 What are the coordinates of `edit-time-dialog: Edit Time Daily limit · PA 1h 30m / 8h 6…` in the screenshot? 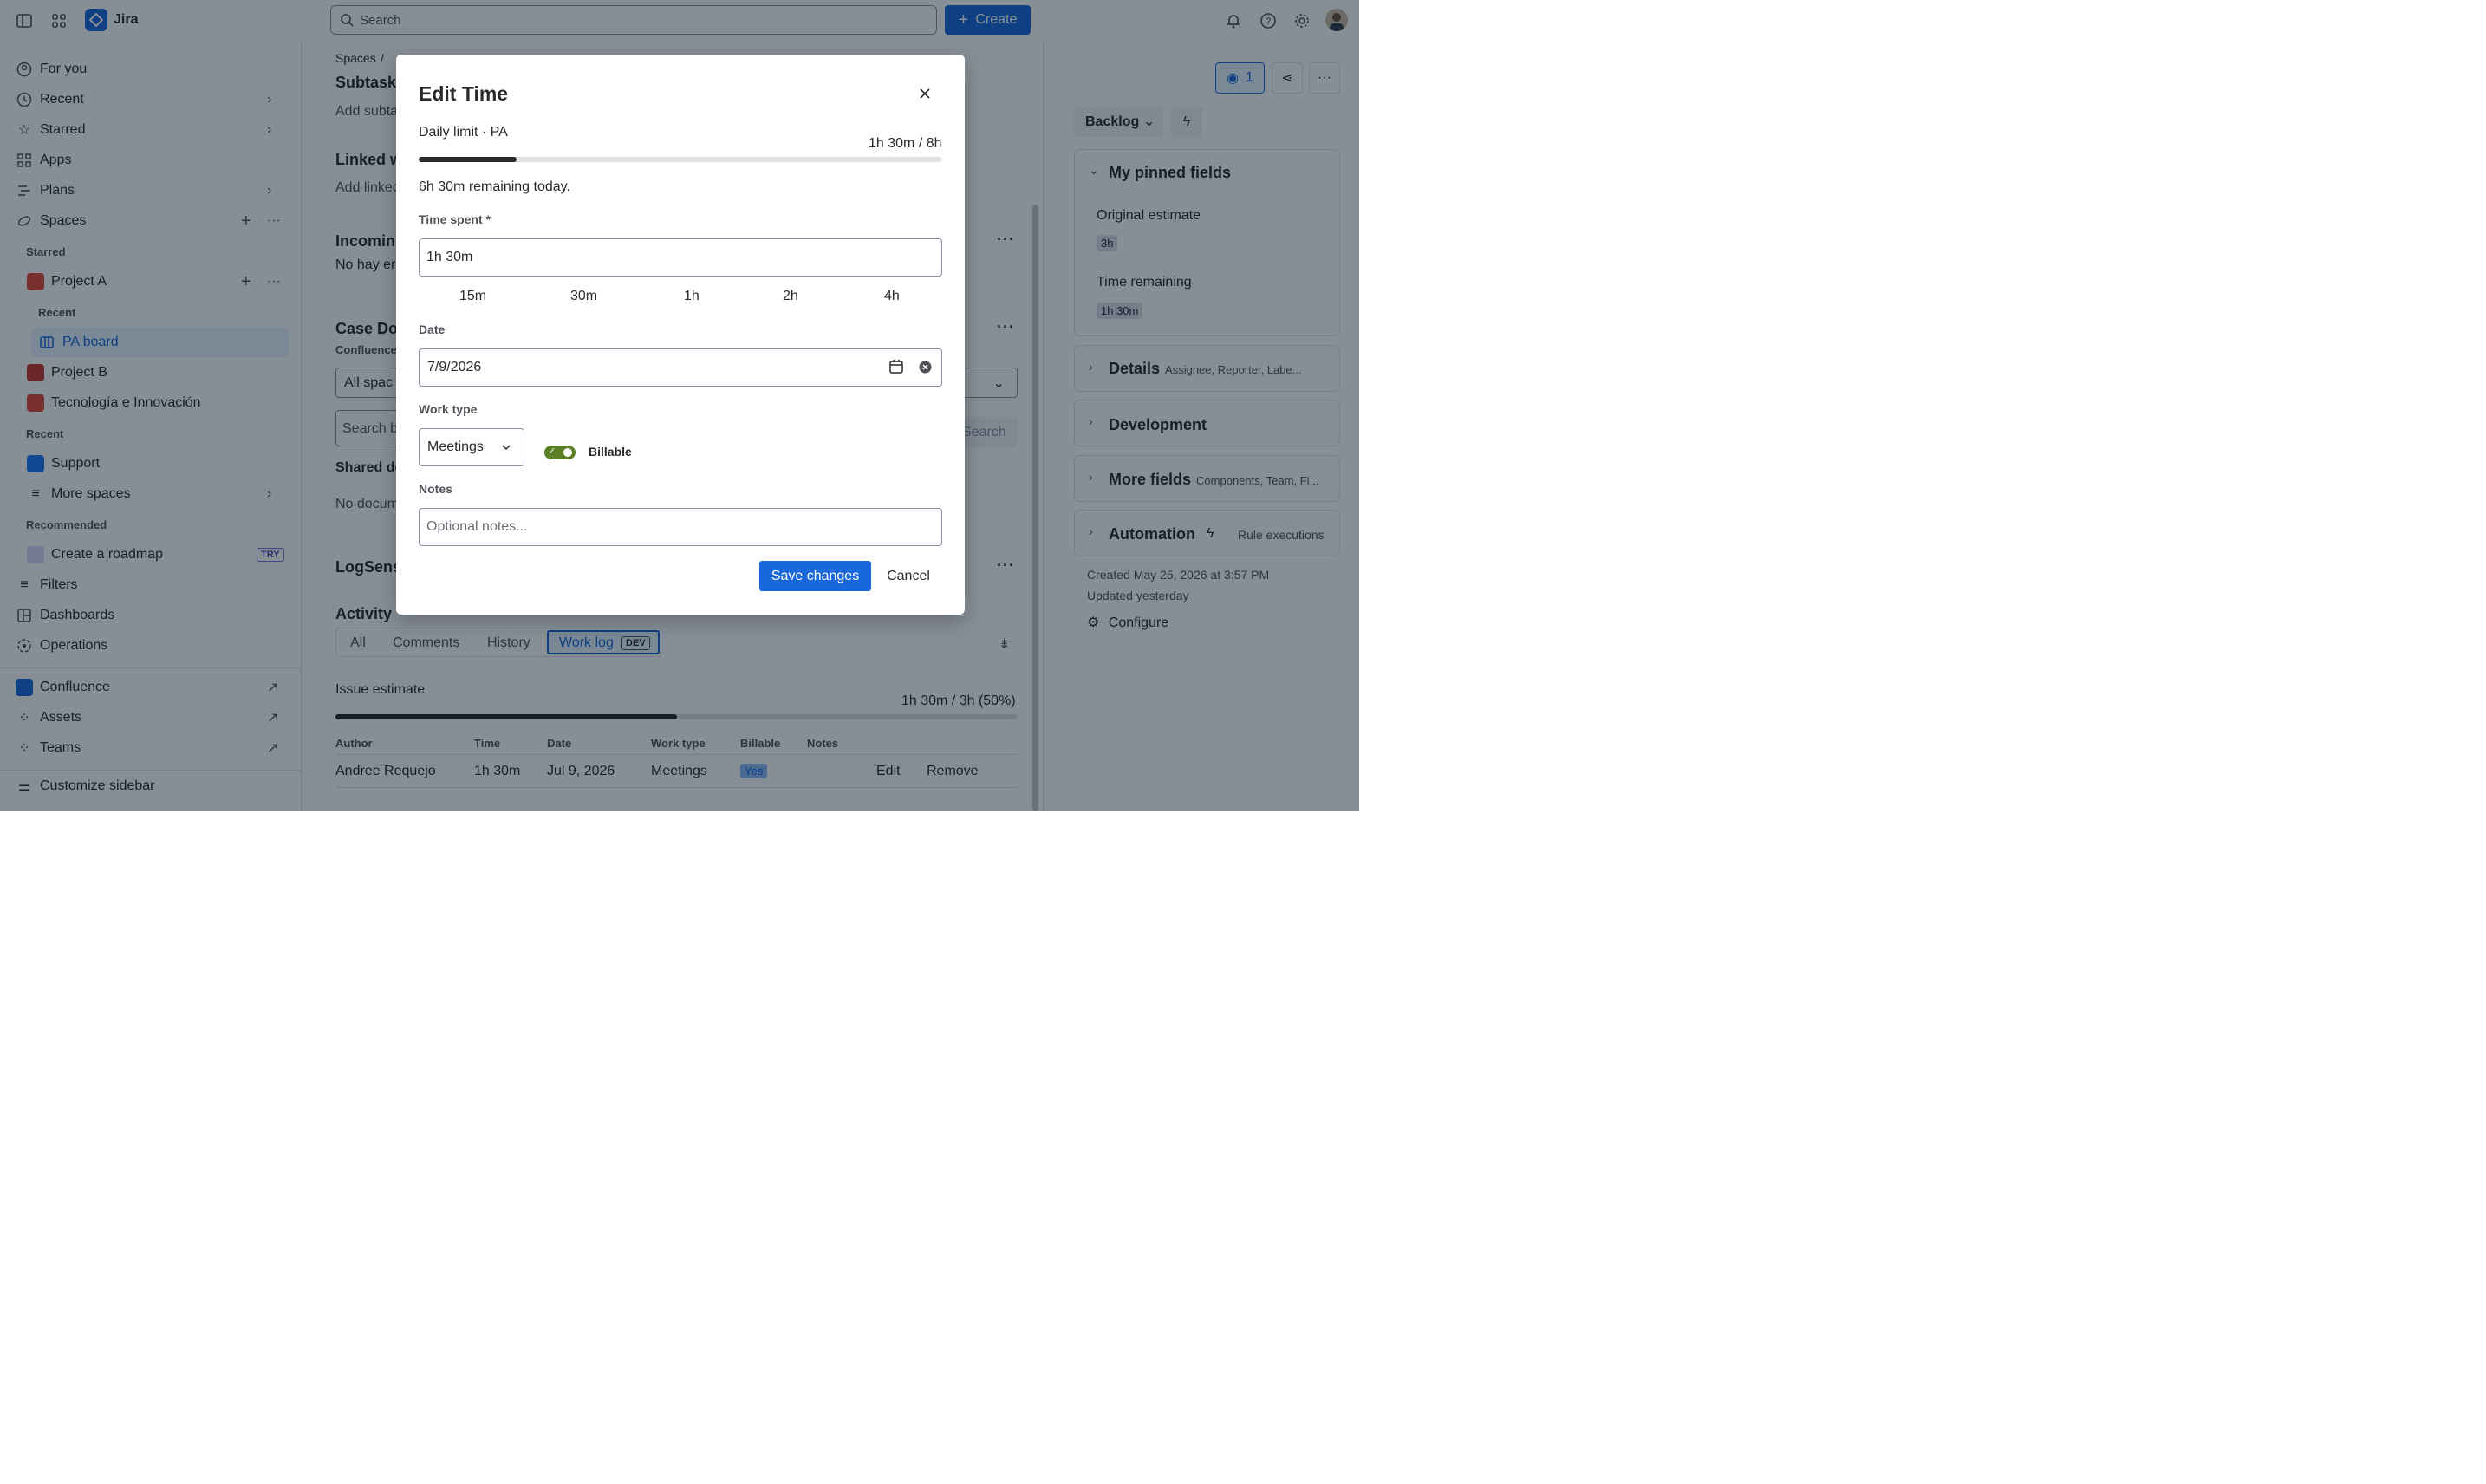 It's located at (680, 335).